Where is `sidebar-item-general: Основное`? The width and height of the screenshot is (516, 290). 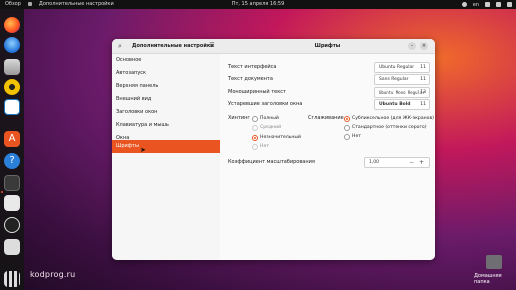
sidebar-item-general: Основное is located at coordinates (166, 60).